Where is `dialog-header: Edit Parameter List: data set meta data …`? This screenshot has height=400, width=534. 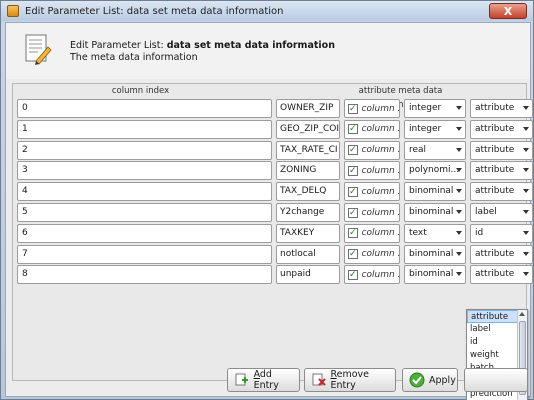 dialog-header: Edit Parameter List: data set meta data … is located at coordinates (268, 51).